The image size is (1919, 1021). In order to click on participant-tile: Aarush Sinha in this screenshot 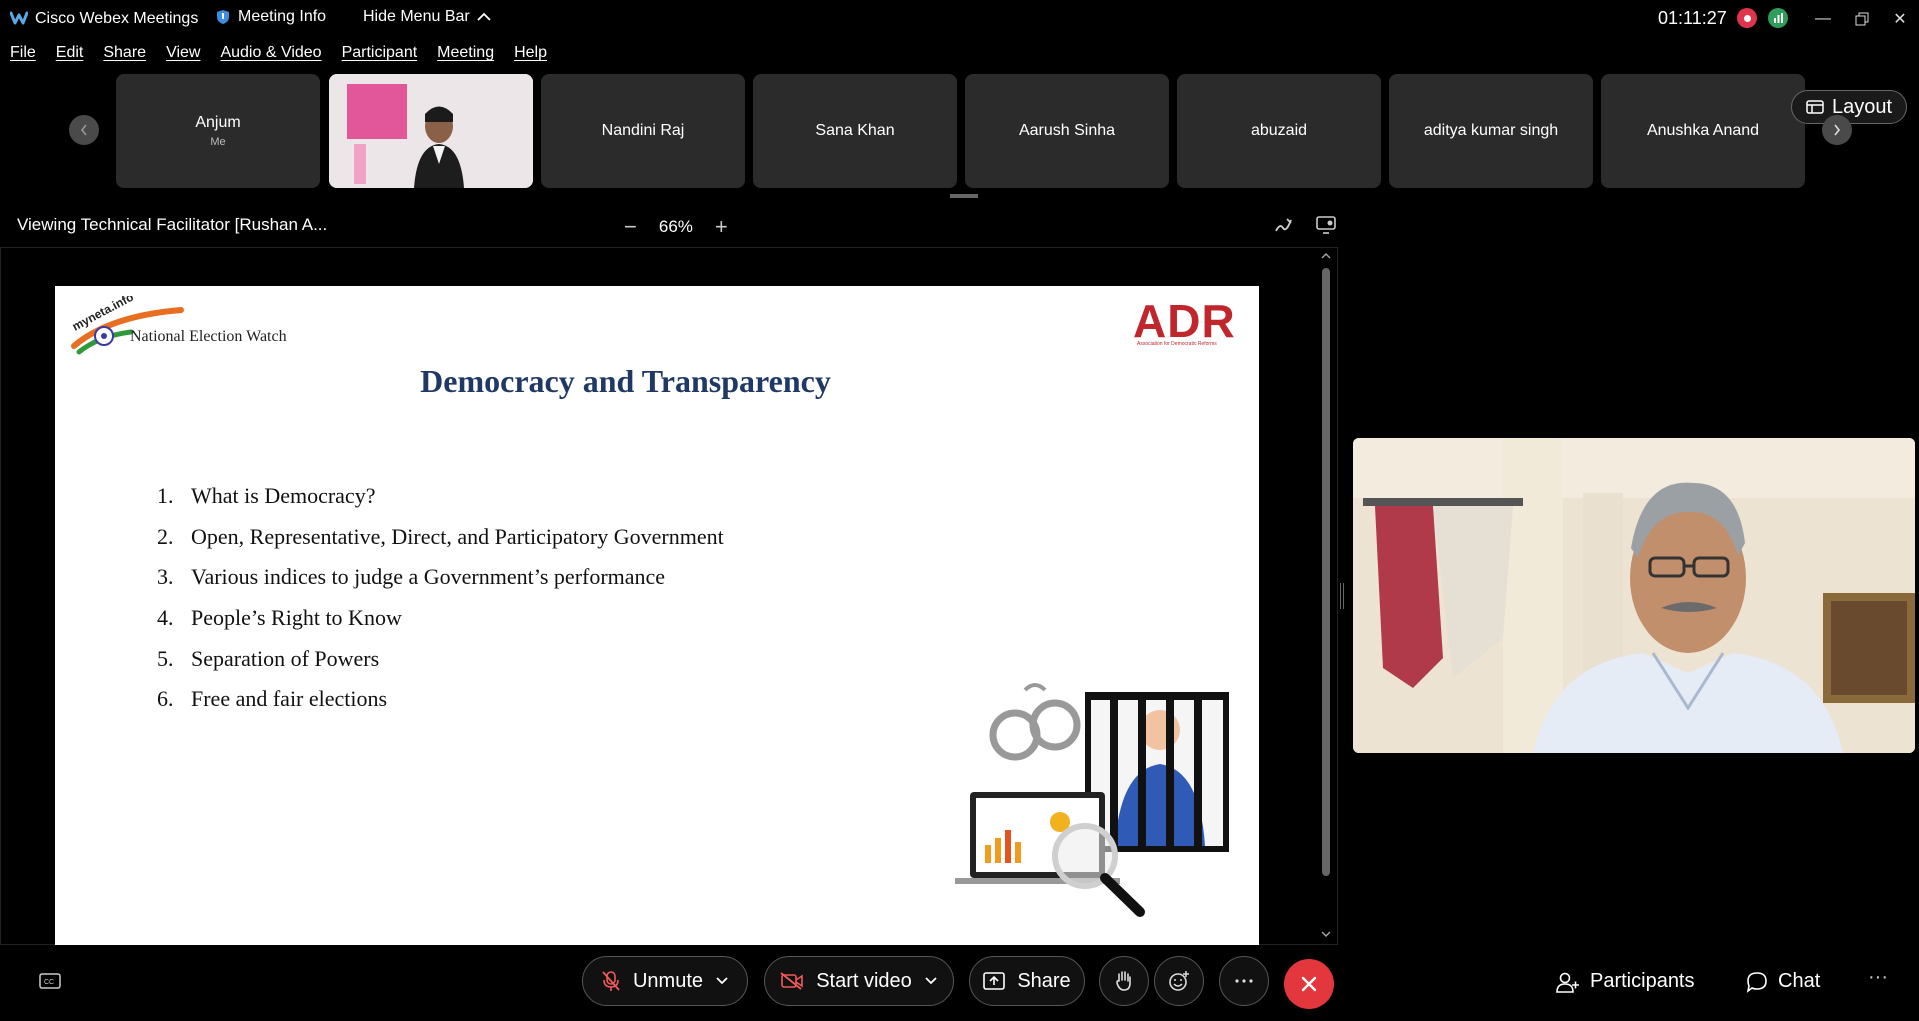, I will do `click(1067, 131)`.